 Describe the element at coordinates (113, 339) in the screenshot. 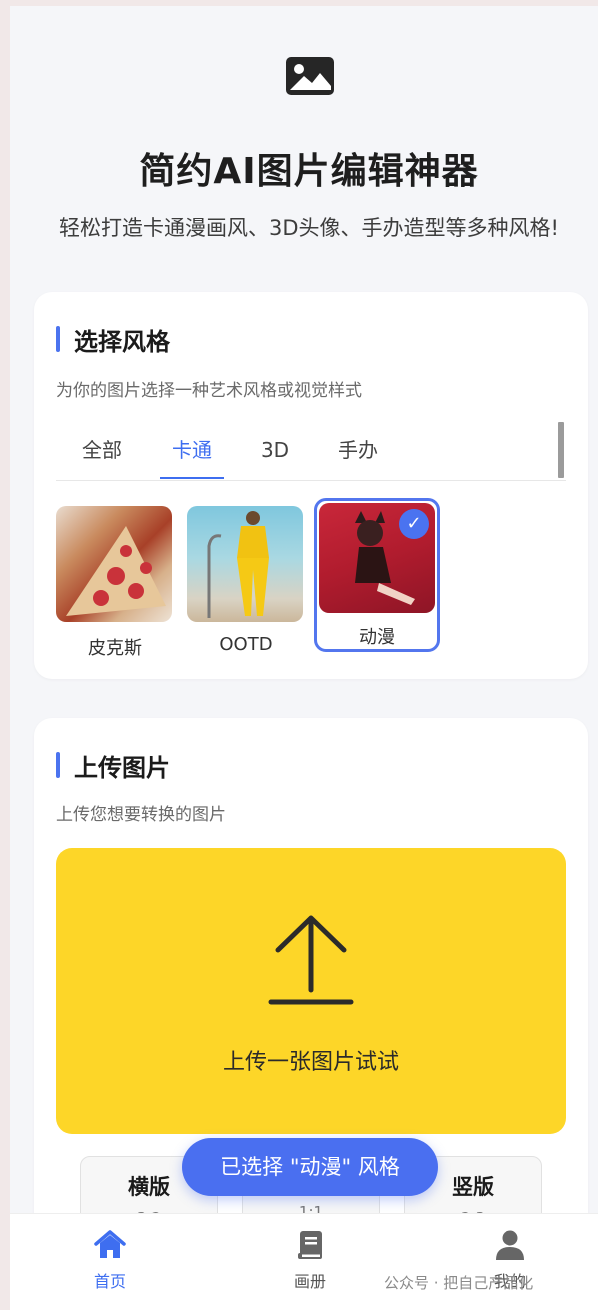

I see `style-section-title: 选择风格` at that location.